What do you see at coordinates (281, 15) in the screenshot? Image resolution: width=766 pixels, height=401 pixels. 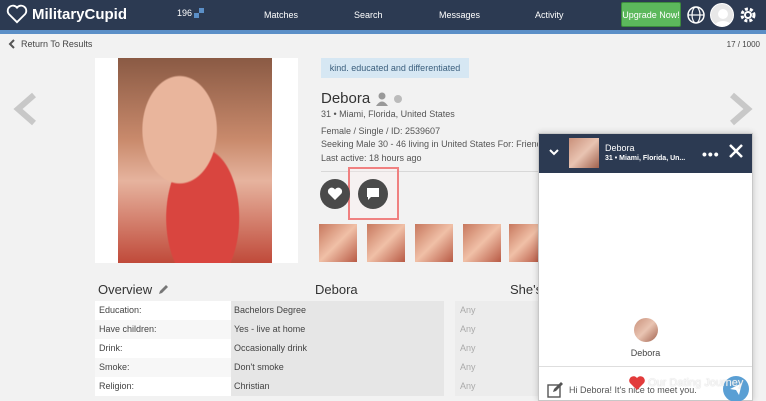 I see `nav-matches: Matches` at bounding box center [281, 15].